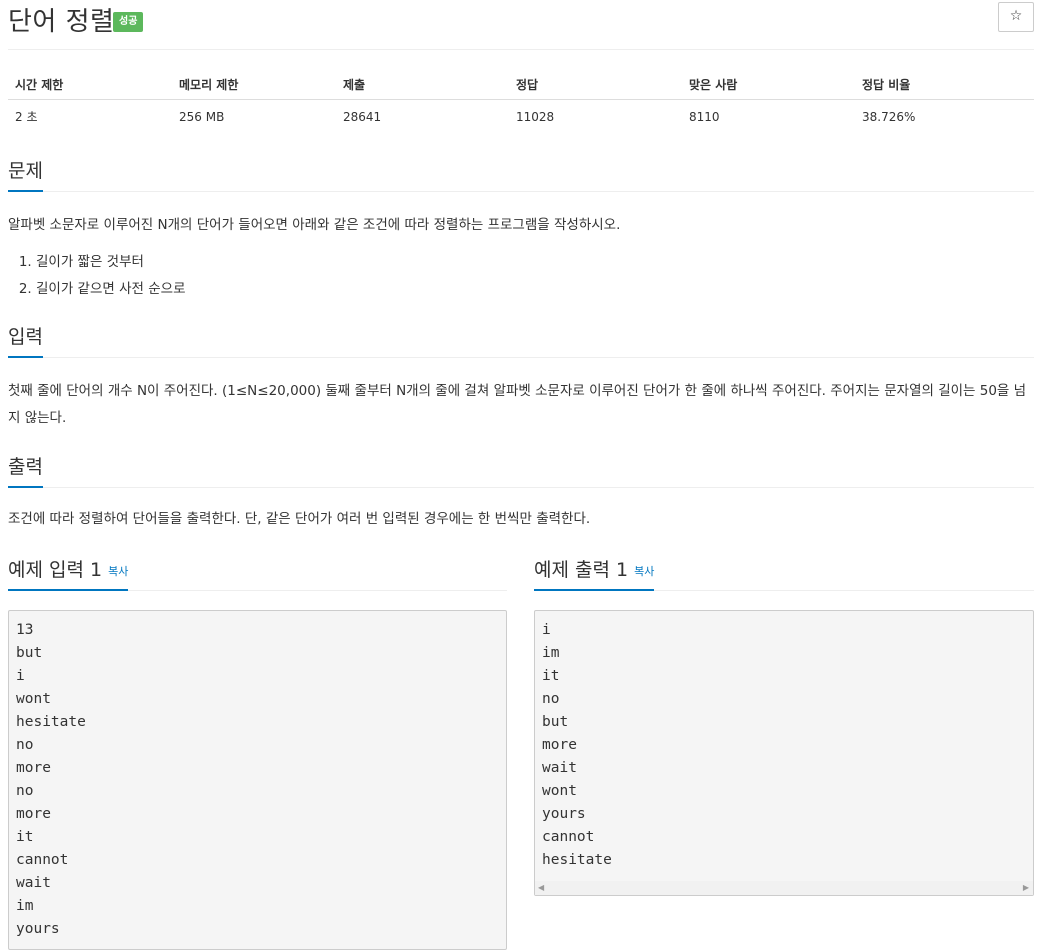  I want to click on value-accept-ratio: 38.726%, so click(889, 116).